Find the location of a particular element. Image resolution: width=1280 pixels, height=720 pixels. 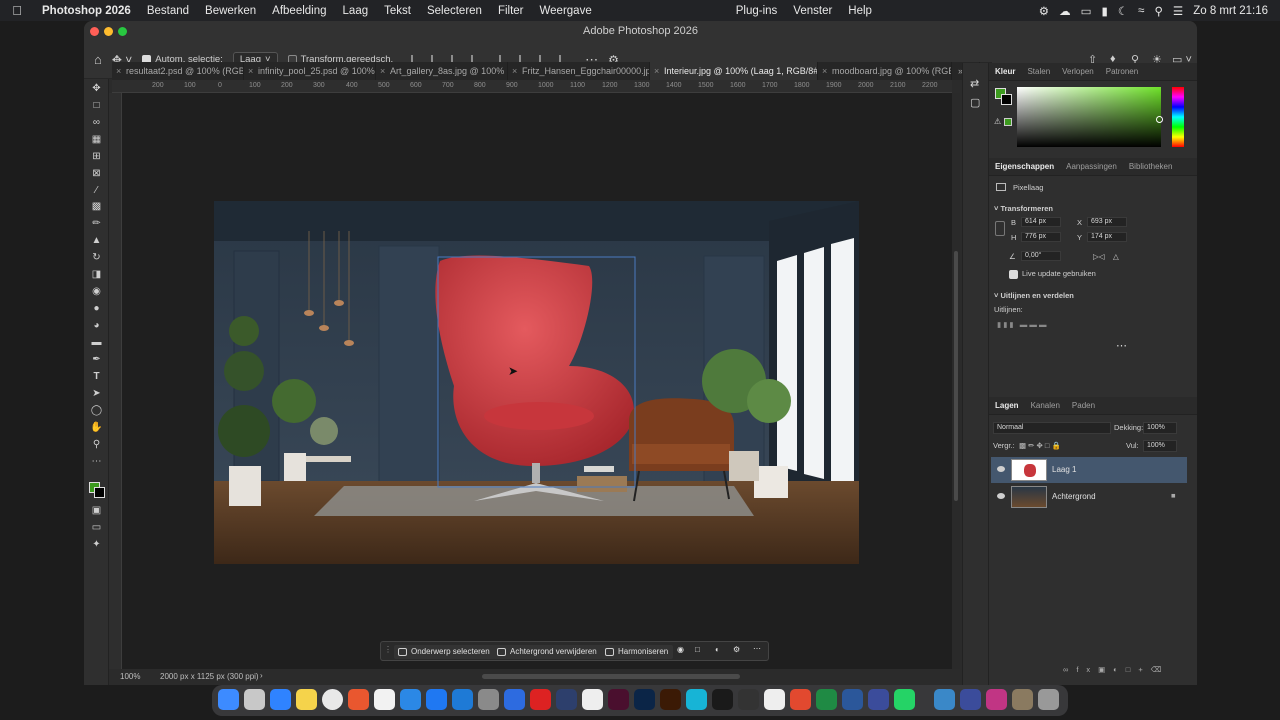

menu-filter: Filter is located at coordinates (511, 11).